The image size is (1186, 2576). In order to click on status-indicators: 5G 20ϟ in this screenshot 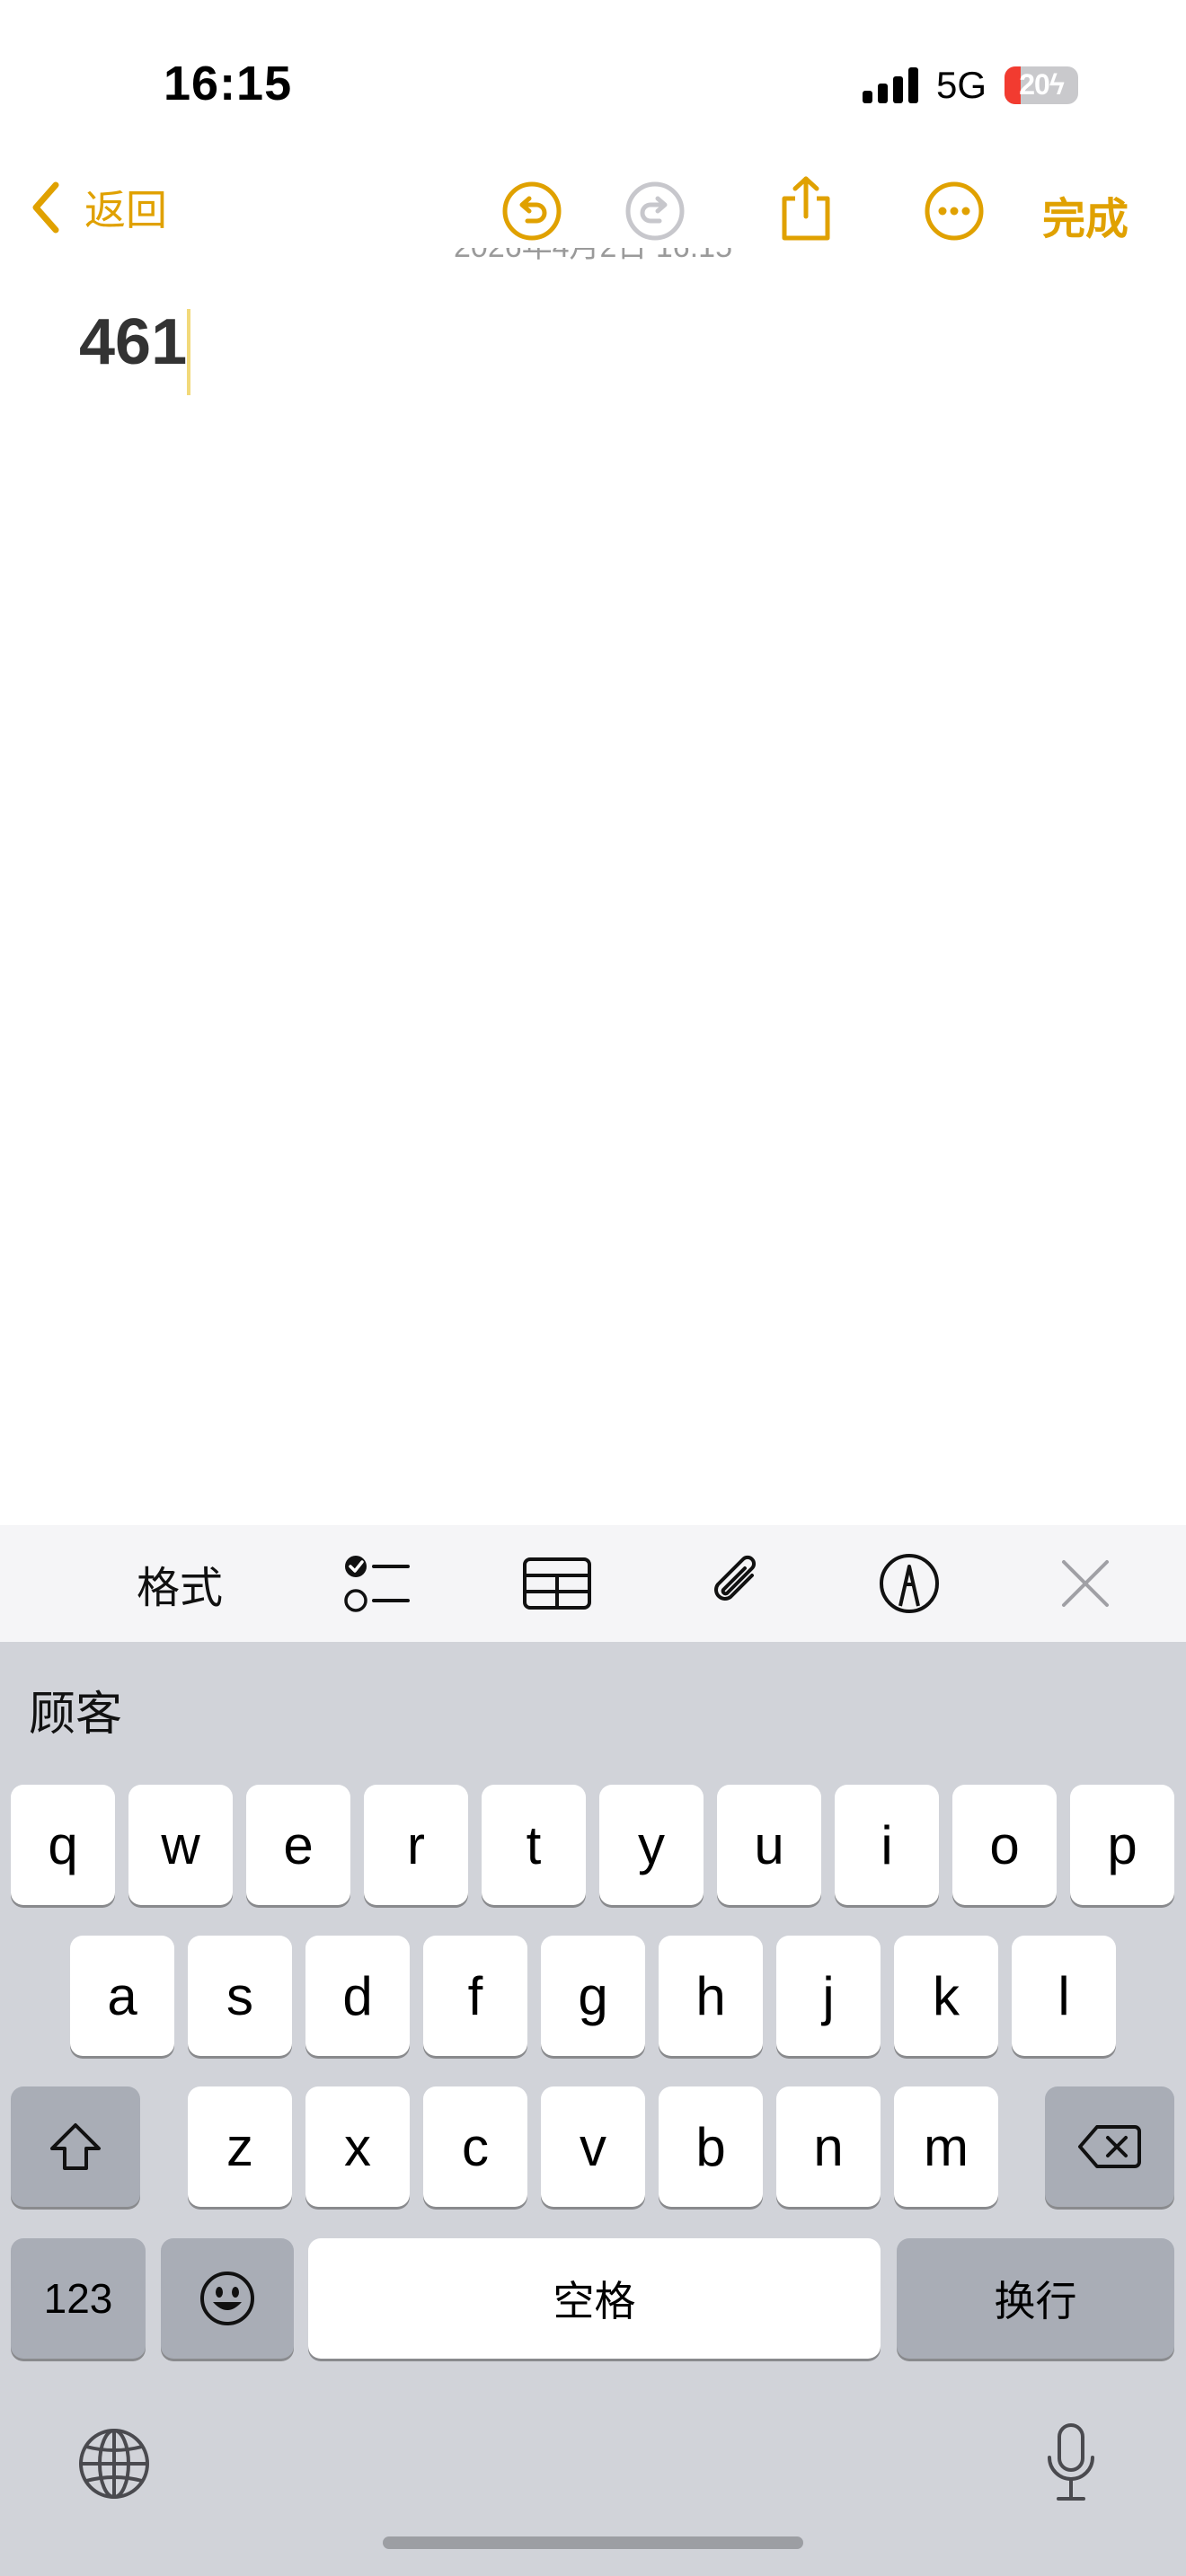, I will do `click(970, 85)`.